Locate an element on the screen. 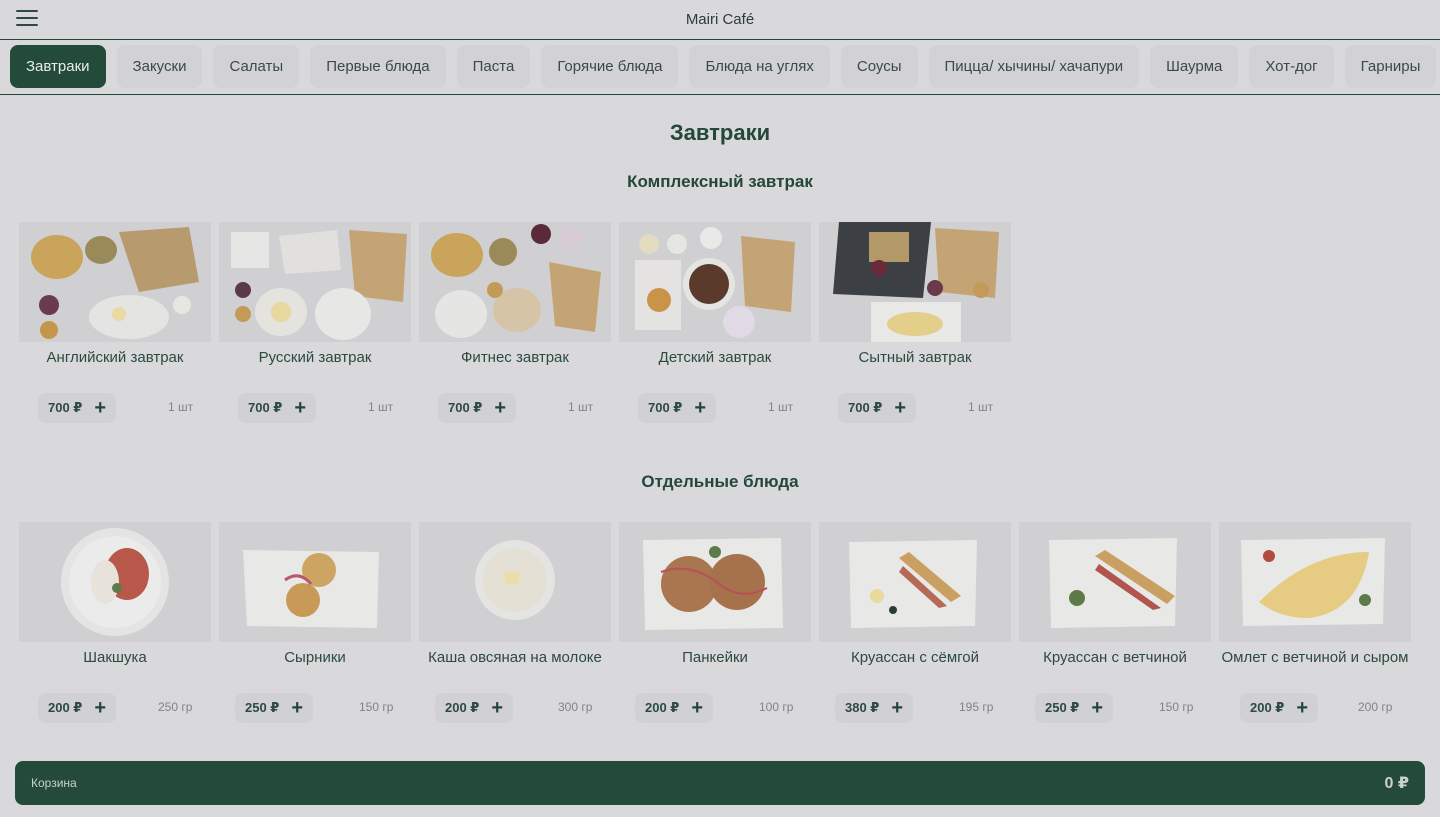  product-portion: 195 гр is located at coordinates (976, 707).